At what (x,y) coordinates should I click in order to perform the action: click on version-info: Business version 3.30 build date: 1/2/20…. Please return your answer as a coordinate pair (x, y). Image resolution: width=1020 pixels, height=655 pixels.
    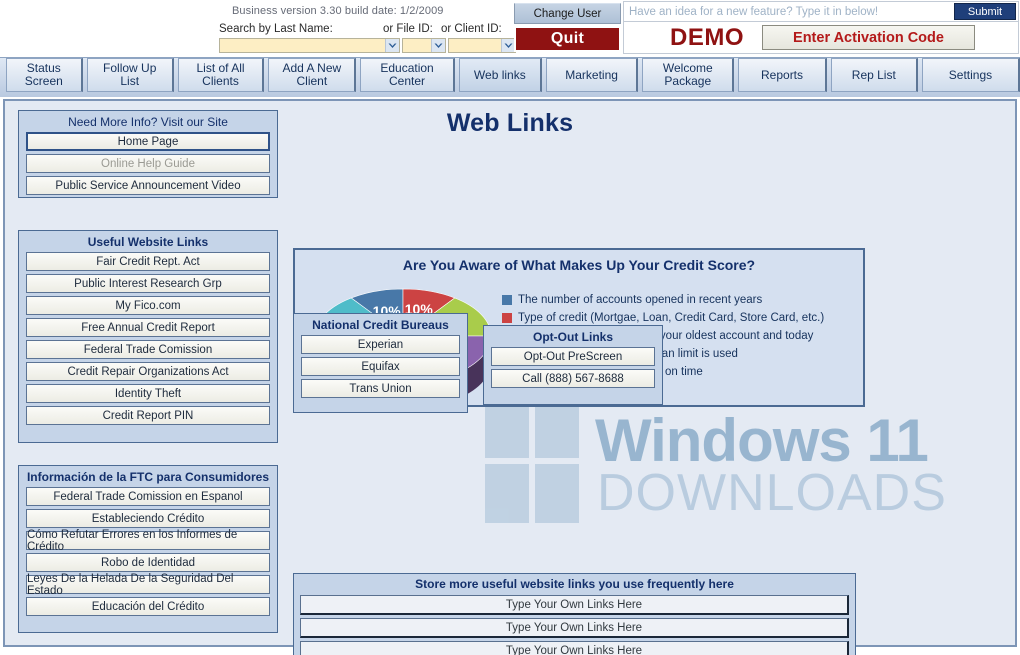
    Looking at the image, I should click on (338, 11).